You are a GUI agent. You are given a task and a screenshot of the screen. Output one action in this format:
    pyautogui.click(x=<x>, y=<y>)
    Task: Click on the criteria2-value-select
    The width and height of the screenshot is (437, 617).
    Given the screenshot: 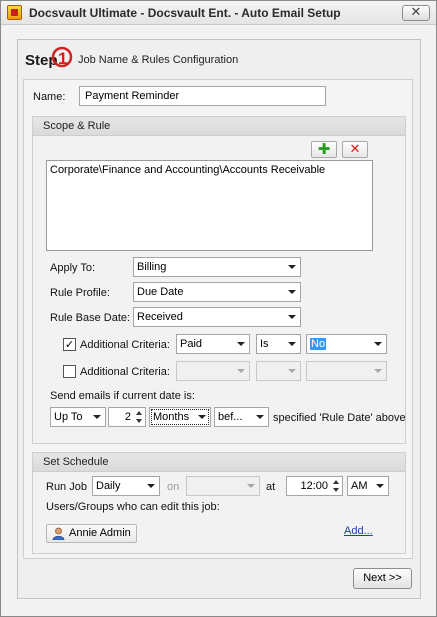 What is the action you would take?
    pyautogui.click(x=346, y=371)
    